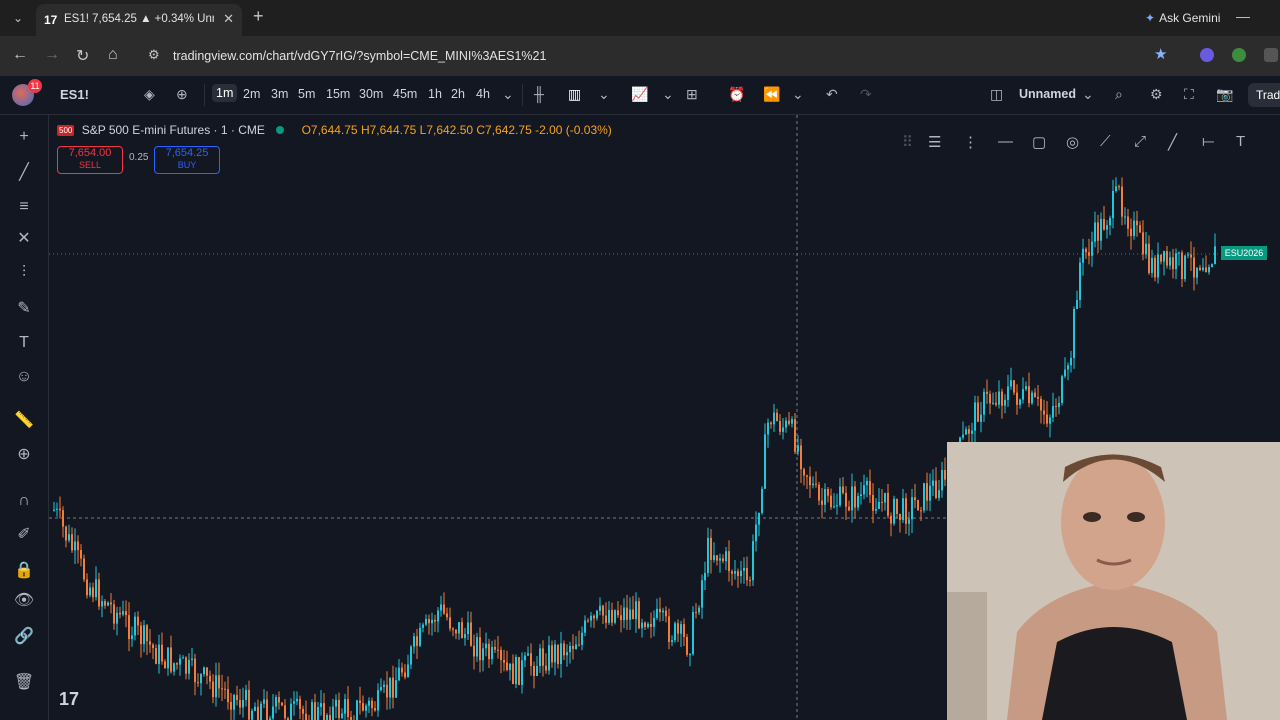 Image resolution: width=1280 pixels, height=720 pixels. What do you see at coordinates (139, 20) in the screenshot?
I see `browser-tab: 17 ES1! 7,654.25 ▲ +0.34% Unnamed ✕` at bounding box center [139, 20].